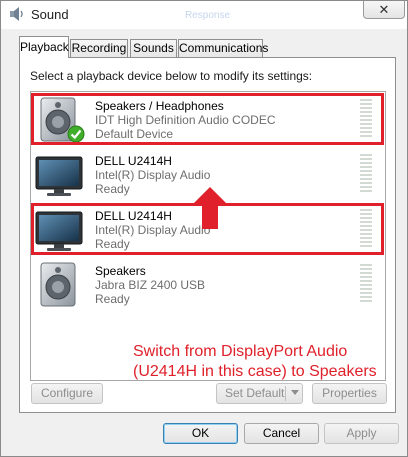 The width and height of the screenshot is (408, 457). What do you see at coordinates (153, 175) in the screenshot?
I see `device-description: Intel(R) Display Audio` at bounding box center [153, 175].